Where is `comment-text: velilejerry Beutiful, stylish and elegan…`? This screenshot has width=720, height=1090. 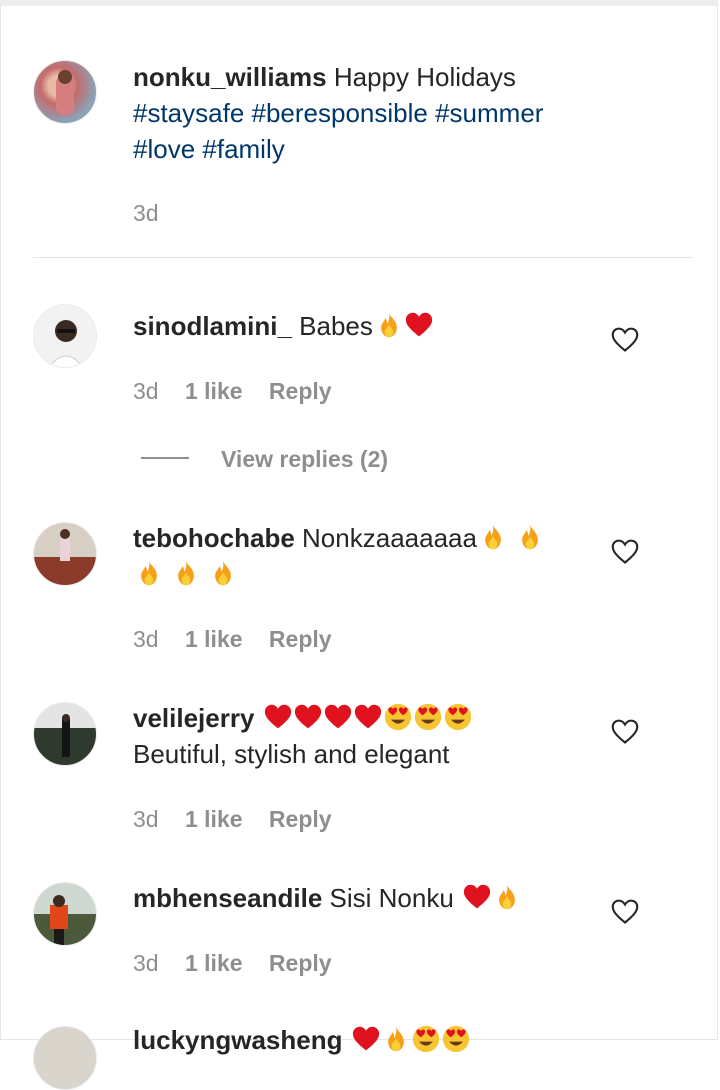
comment-text: velilejerry Beutiful, stylish and elegan… is located at coordinates (363, 736).